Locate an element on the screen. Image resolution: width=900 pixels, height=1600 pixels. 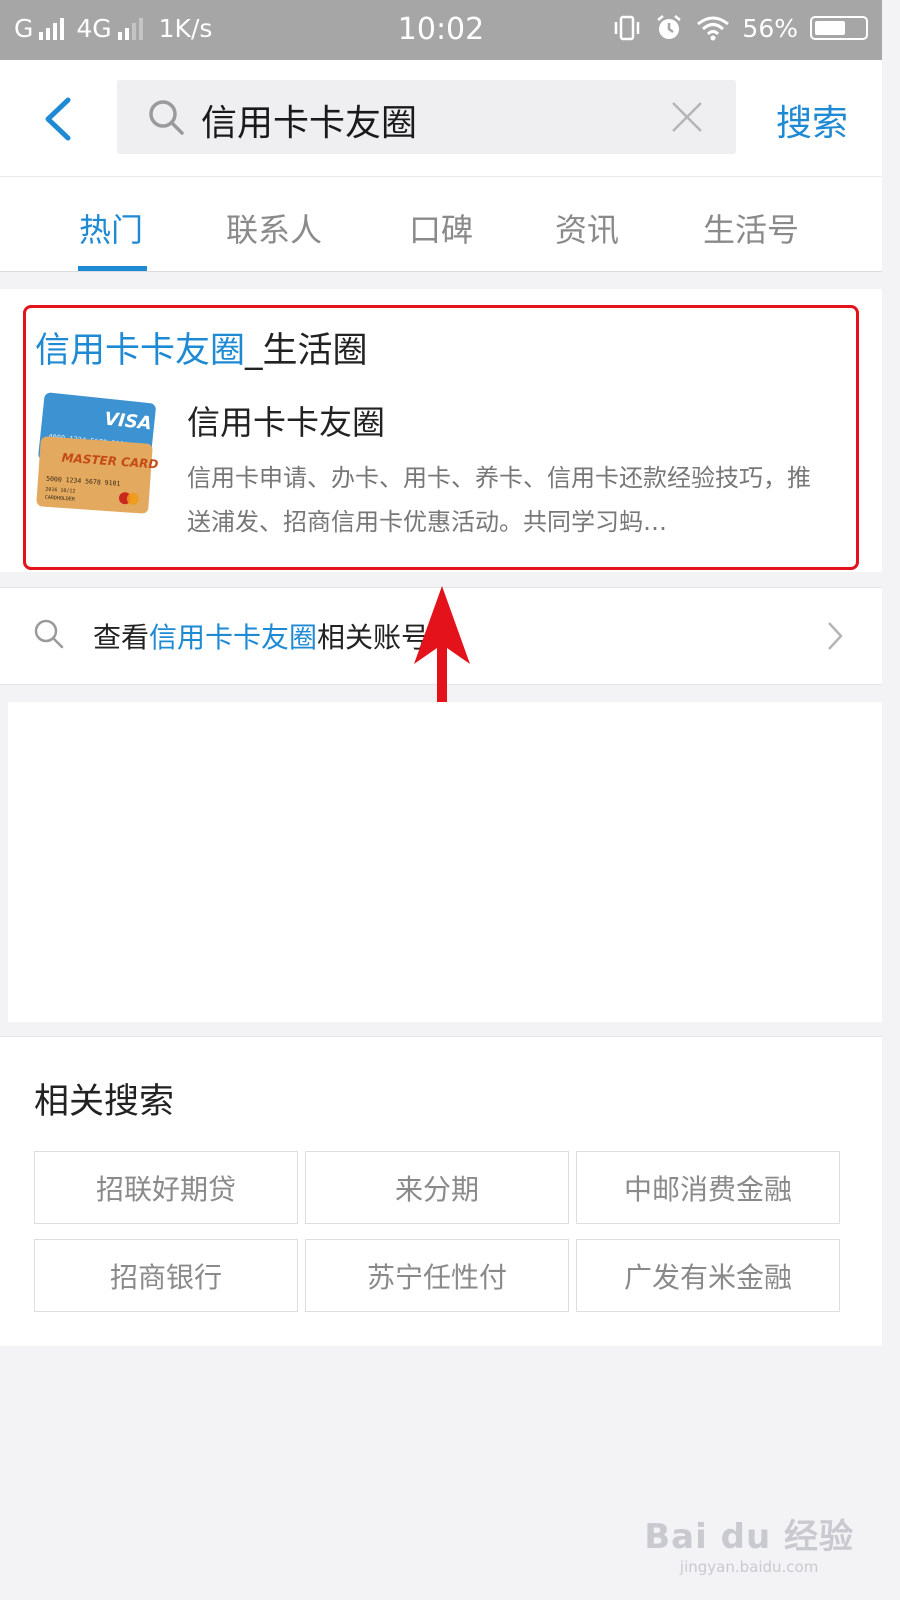
related-search-chip: 招商银行 is located at coordinates (166, 1275).